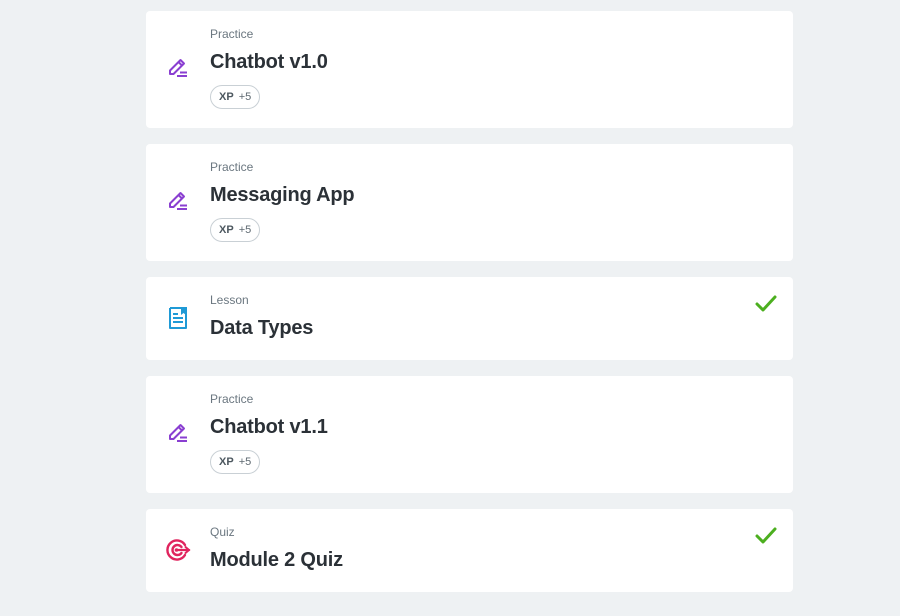 Image resolution: width=900 pixels, height=616 pixels. What do you see at coordinates (282, 195) in the screenshot?
I see `item-title: Messaging App` at bounding box center [282, 195].